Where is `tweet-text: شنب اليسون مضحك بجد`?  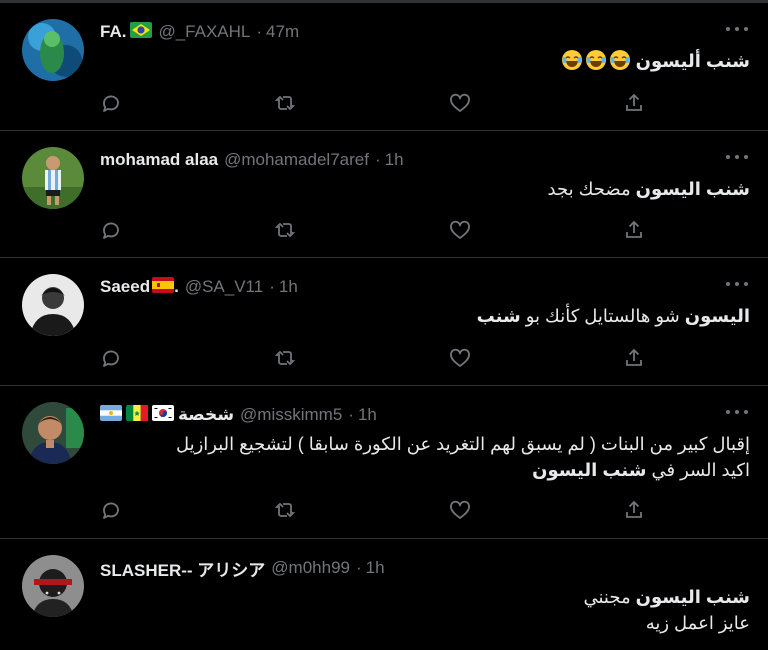 tweet-text: شنب اليسون مضحك بجد is located at coordinates (649, 189).